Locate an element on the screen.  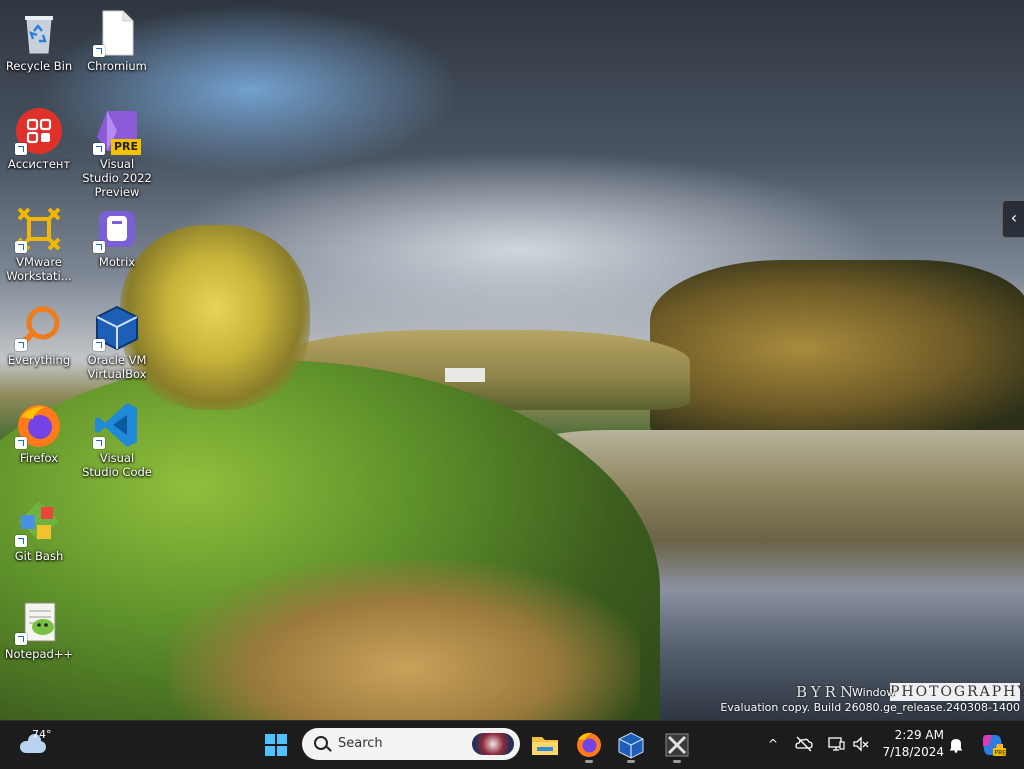
desktop-icon-label: Everything is located at coordinates (39, 360).